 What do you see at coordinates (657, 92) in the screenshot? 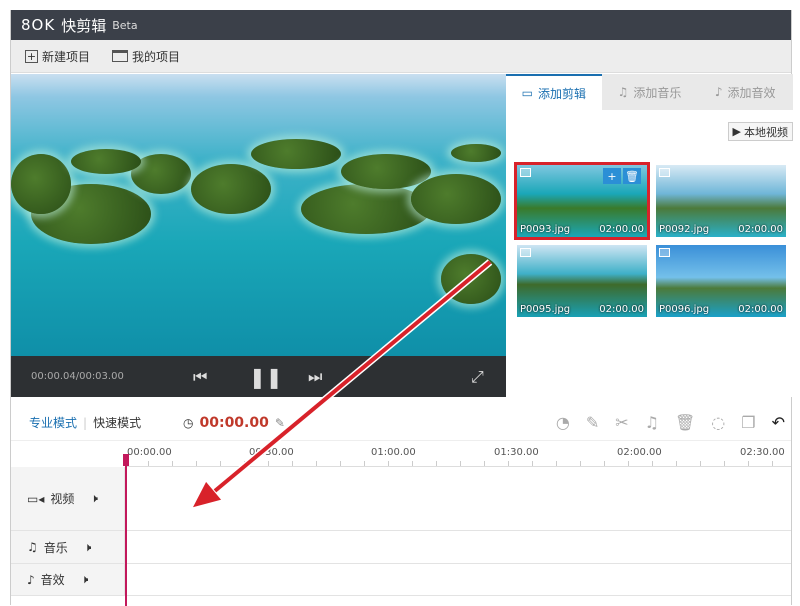
I see `tab-label: 添加音乐` at bounding box center [657, 92].